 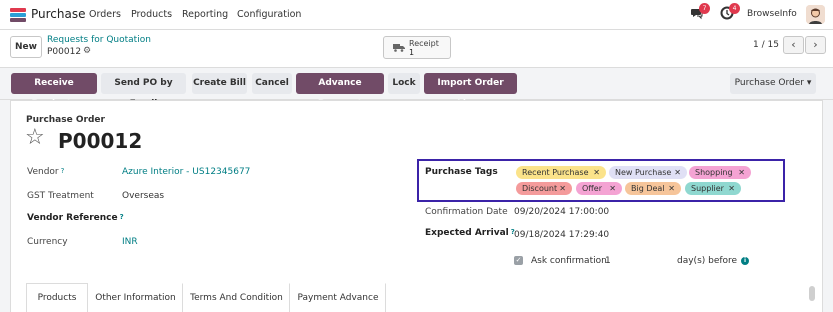 I want to click on print-report-dropdown: Purchase Order ▾, so click(x=773, y=83).